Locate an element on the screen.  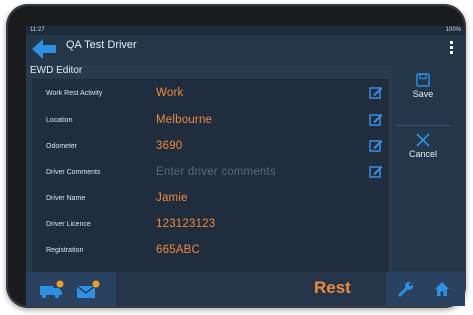
field-label: Odometer is located at coordinates (62, 146).